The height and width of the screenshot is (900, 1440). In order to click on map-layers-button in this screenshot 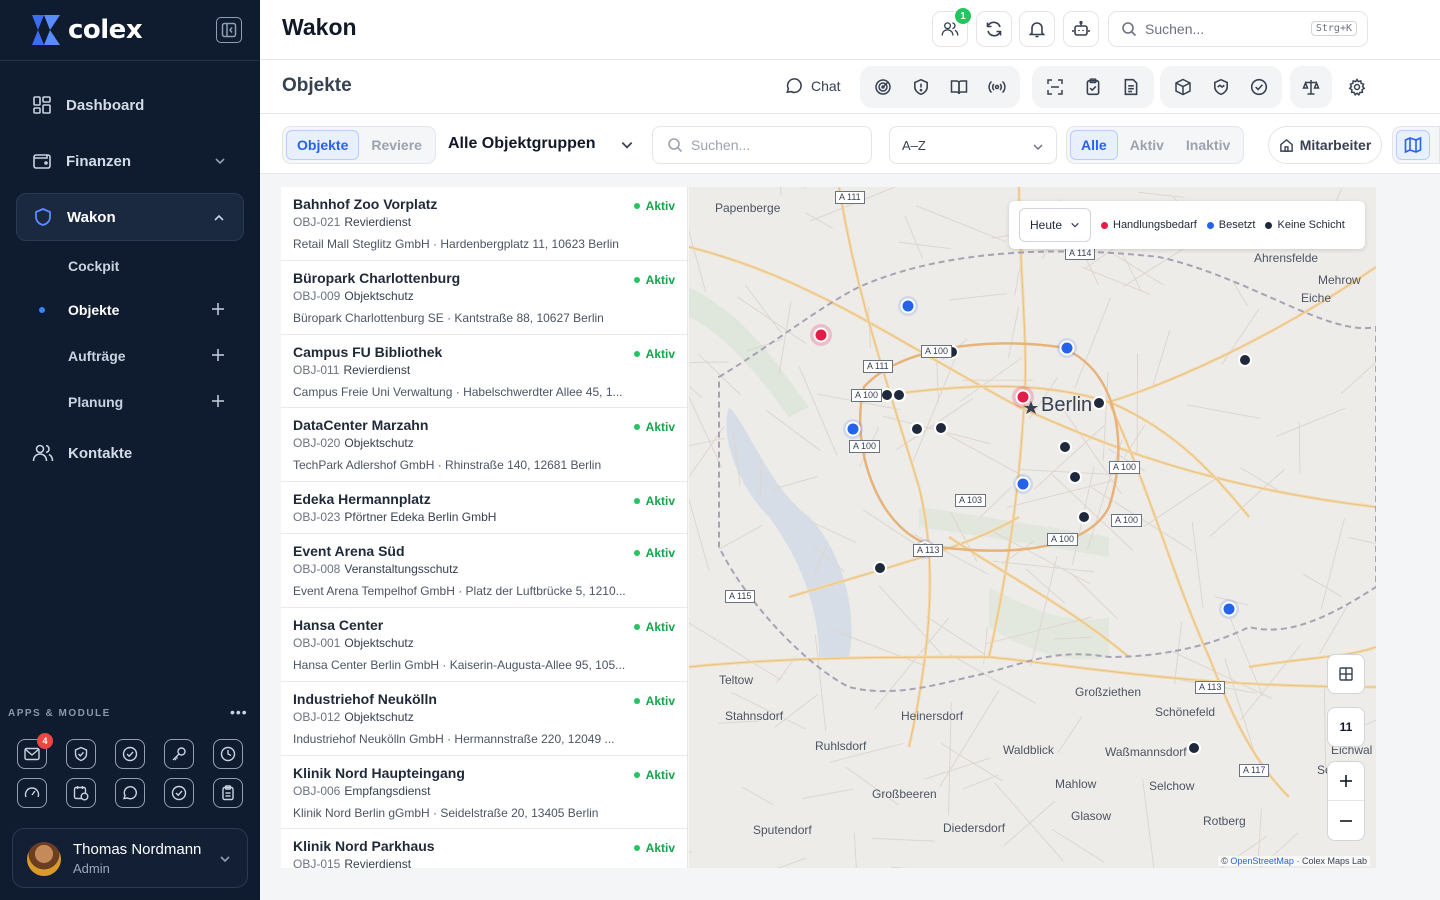, I will do `click(1346, 674)`.